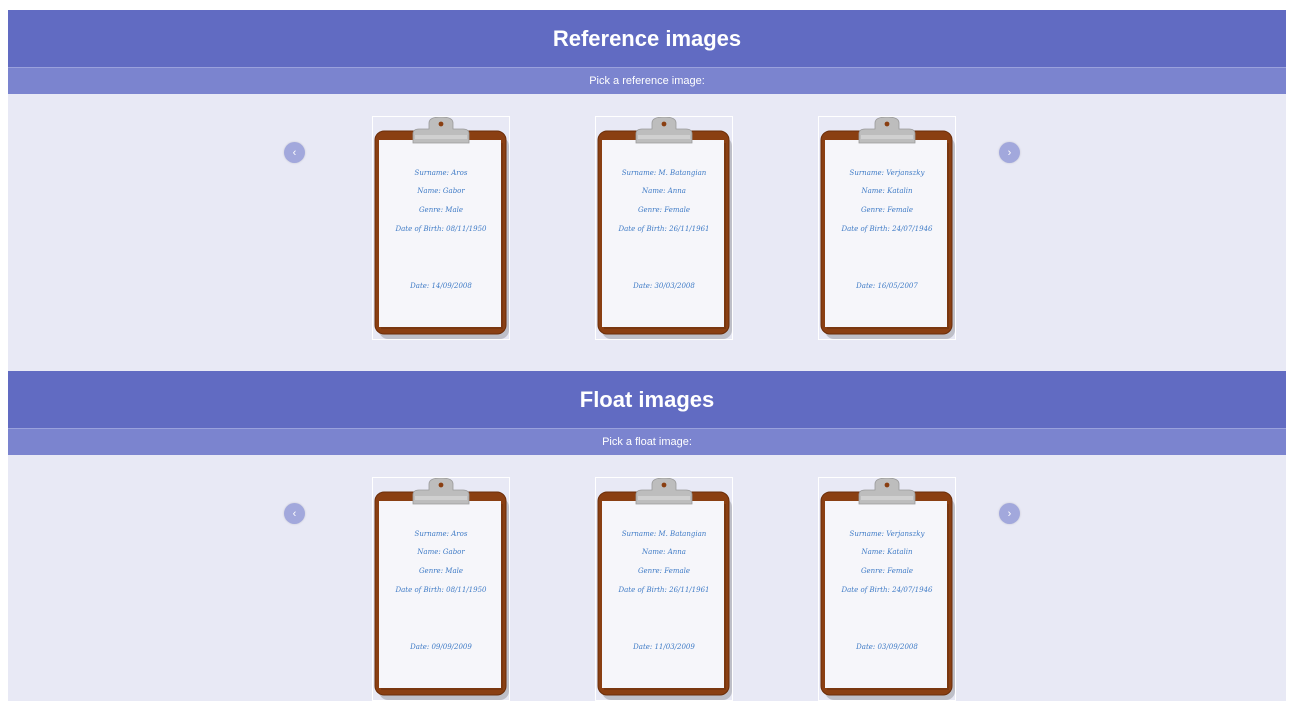 Image resolution: width=1294 pixels, height=701 pixels. Describe the element at coordinates (647, 38) in the screenshot. I see `section-title: Reference images` at that location.